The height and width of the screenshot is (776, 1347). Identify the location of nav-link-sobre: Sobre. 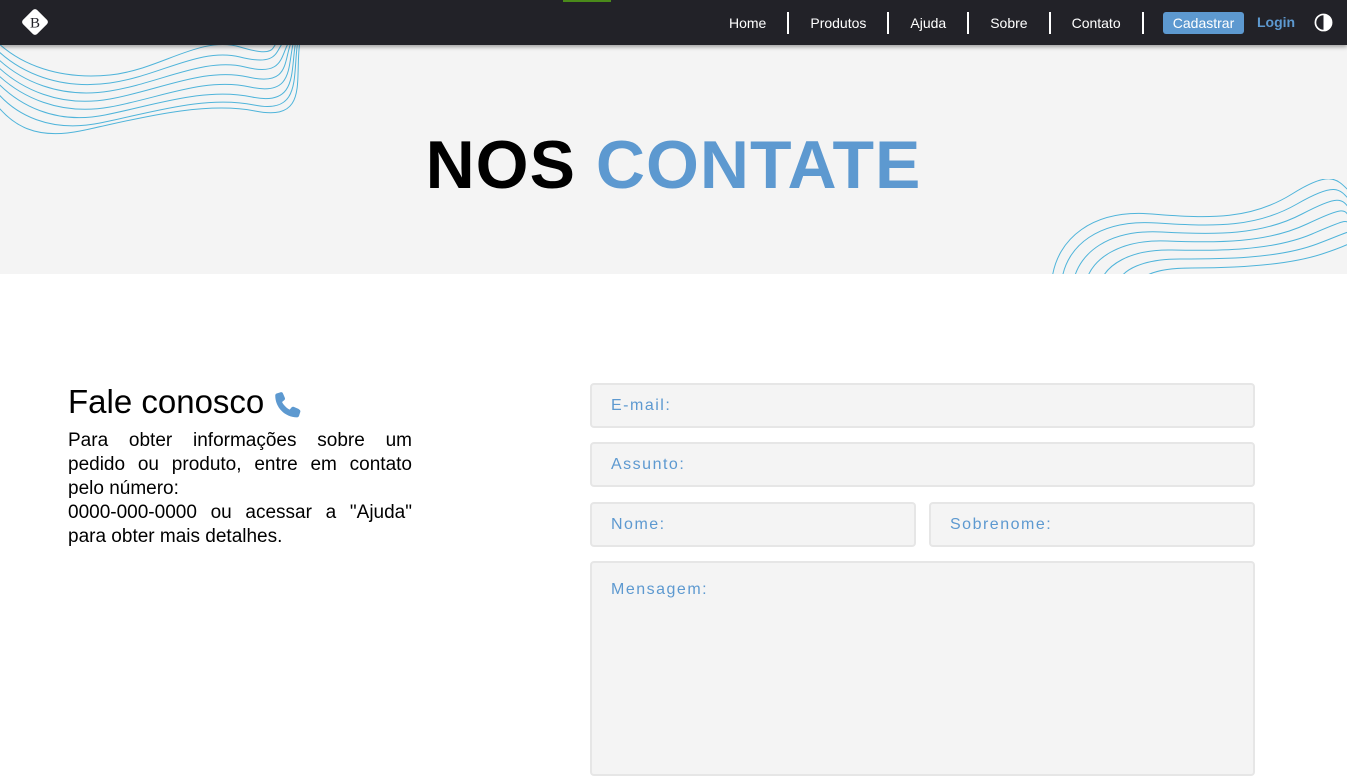
(1008, 23).